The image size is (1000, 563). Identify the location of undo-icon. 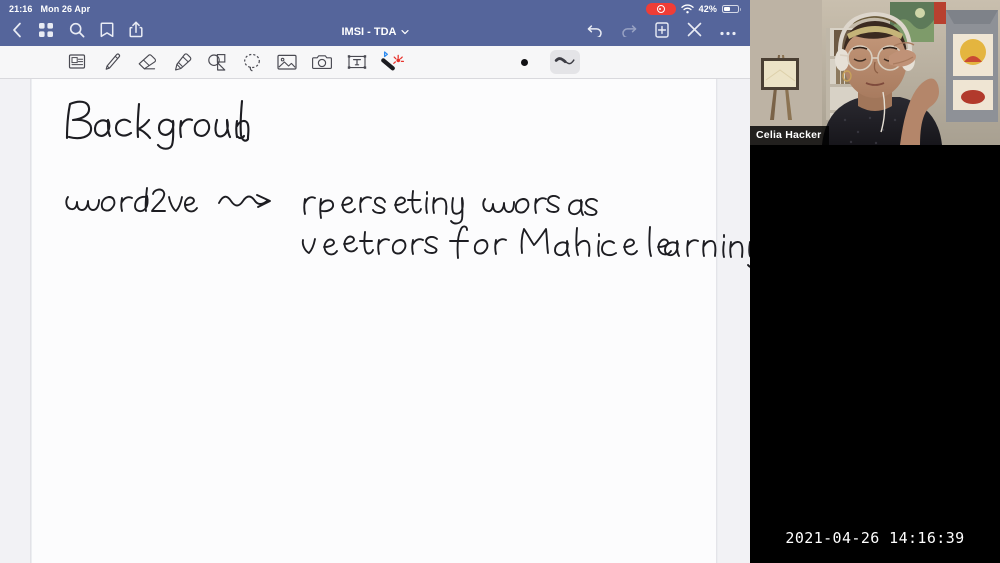
(595, 32).